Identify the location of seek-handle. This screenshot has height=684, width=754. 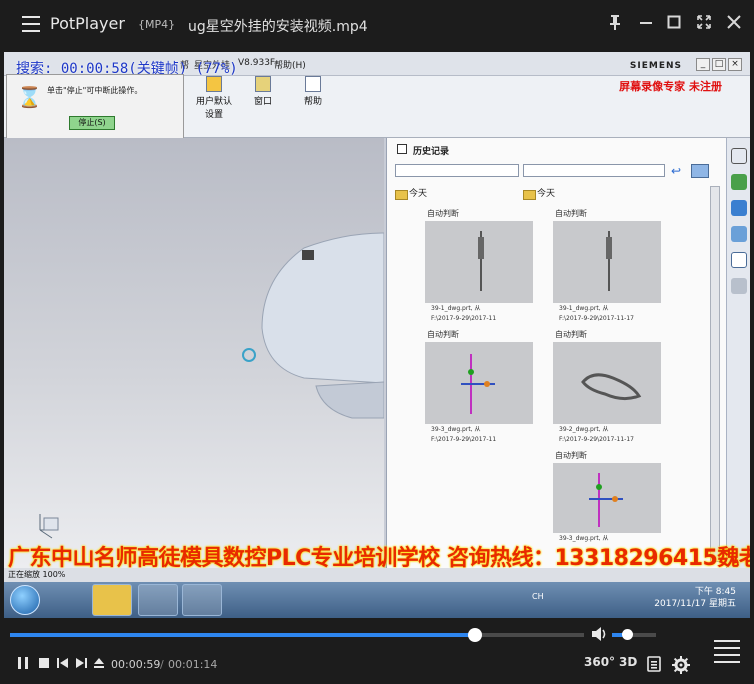
(474, 635).